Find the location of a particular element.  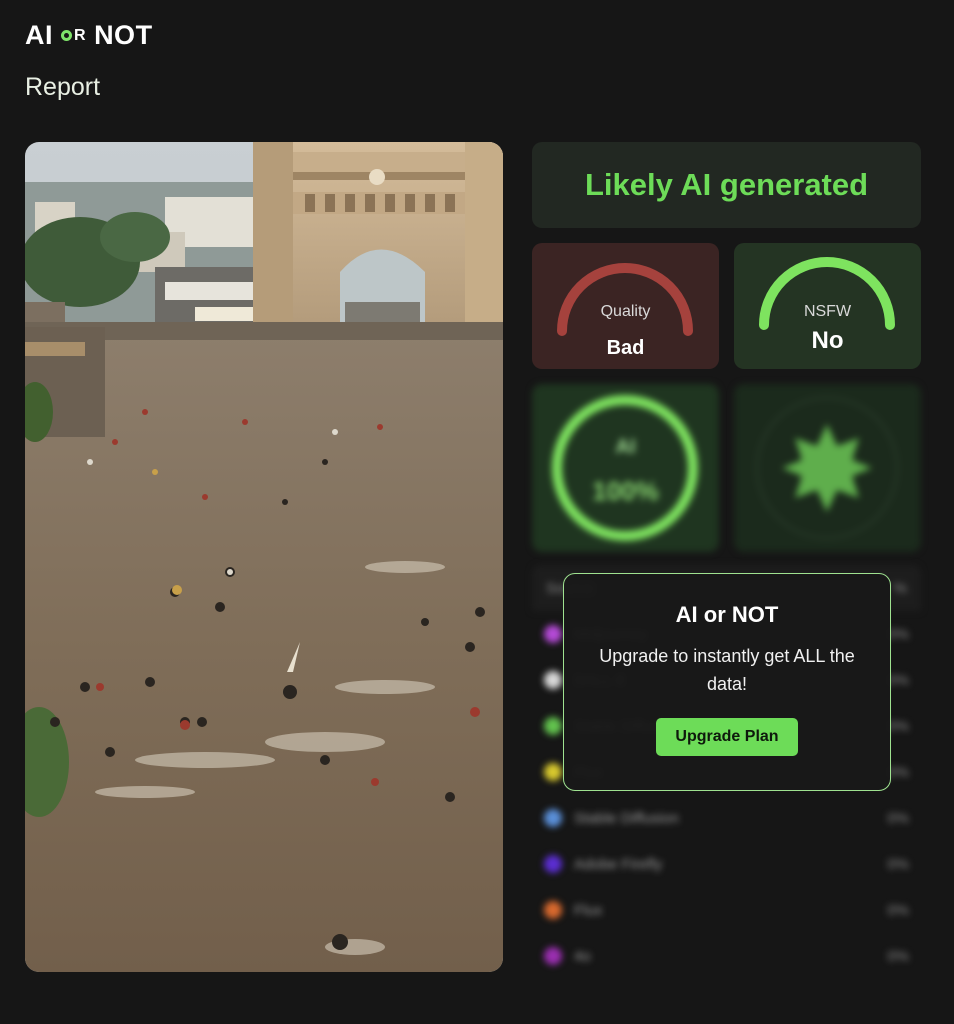

ai-score-card: AI 100% is located at coordinates (625, 468).